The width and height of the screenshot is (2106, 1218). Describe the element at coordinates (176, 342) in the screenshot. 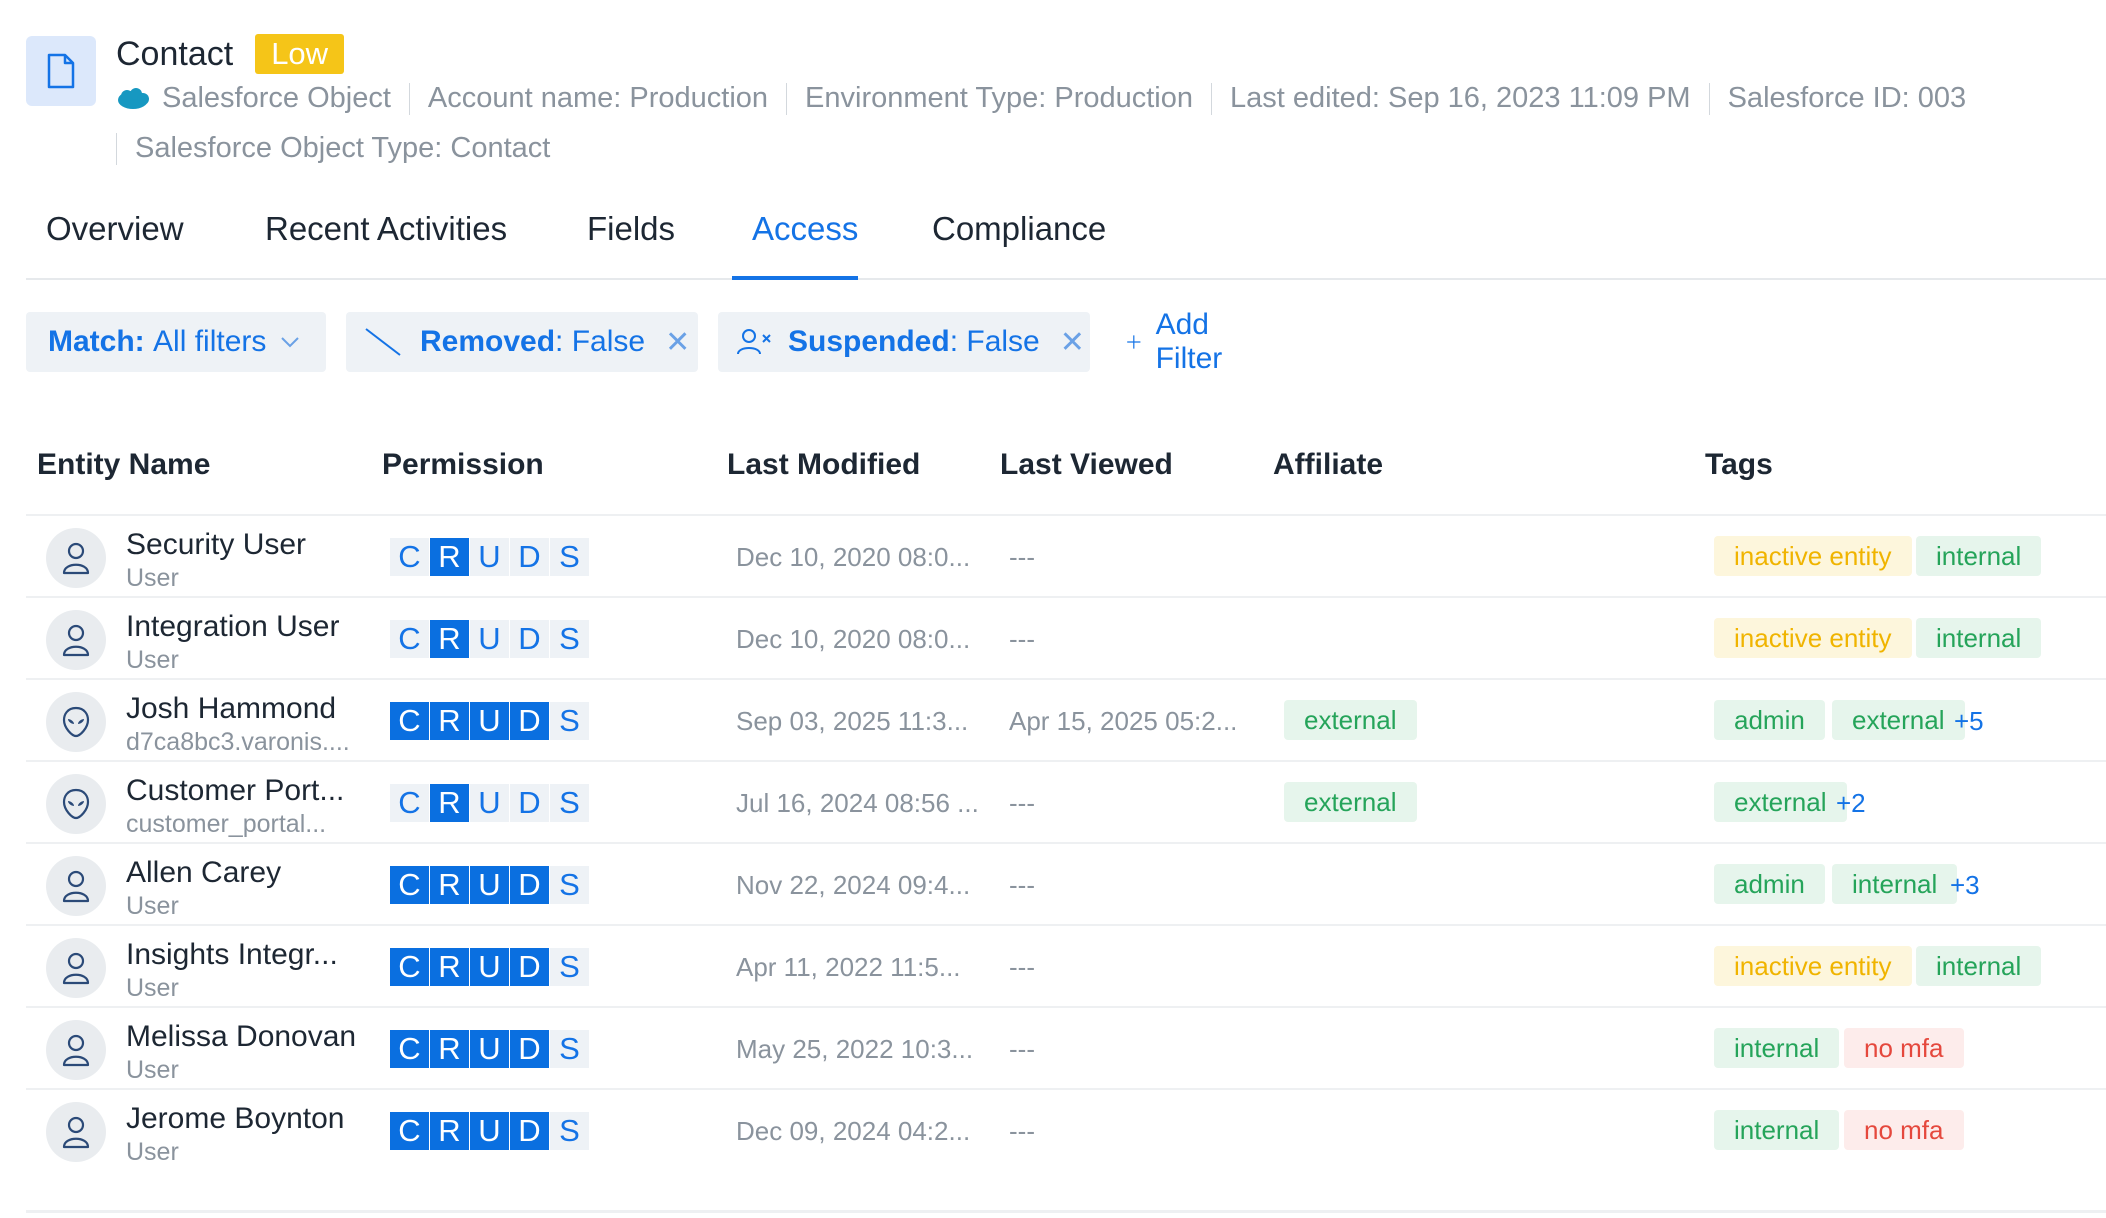

I see `match-filter-dropdown: Match: All filters` at that location.